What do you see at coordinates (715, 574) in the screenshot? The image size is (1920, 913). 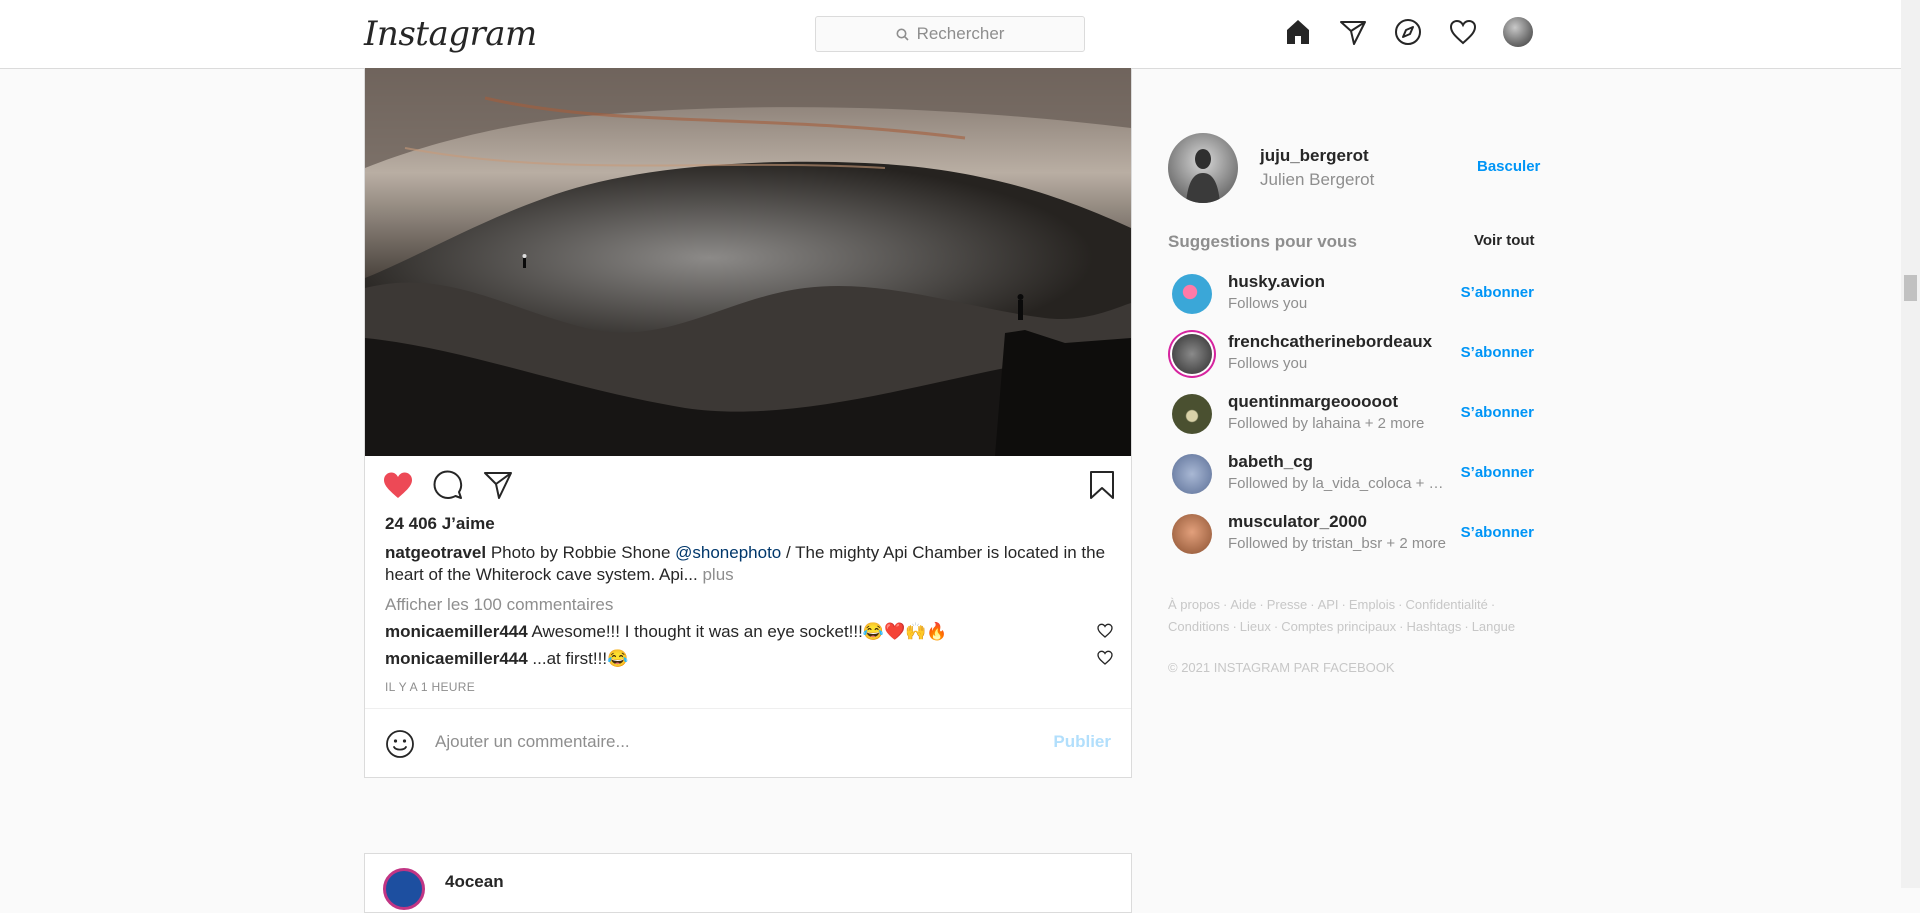 I see `caption-more-link: plus` at bounding box center [715, 574].